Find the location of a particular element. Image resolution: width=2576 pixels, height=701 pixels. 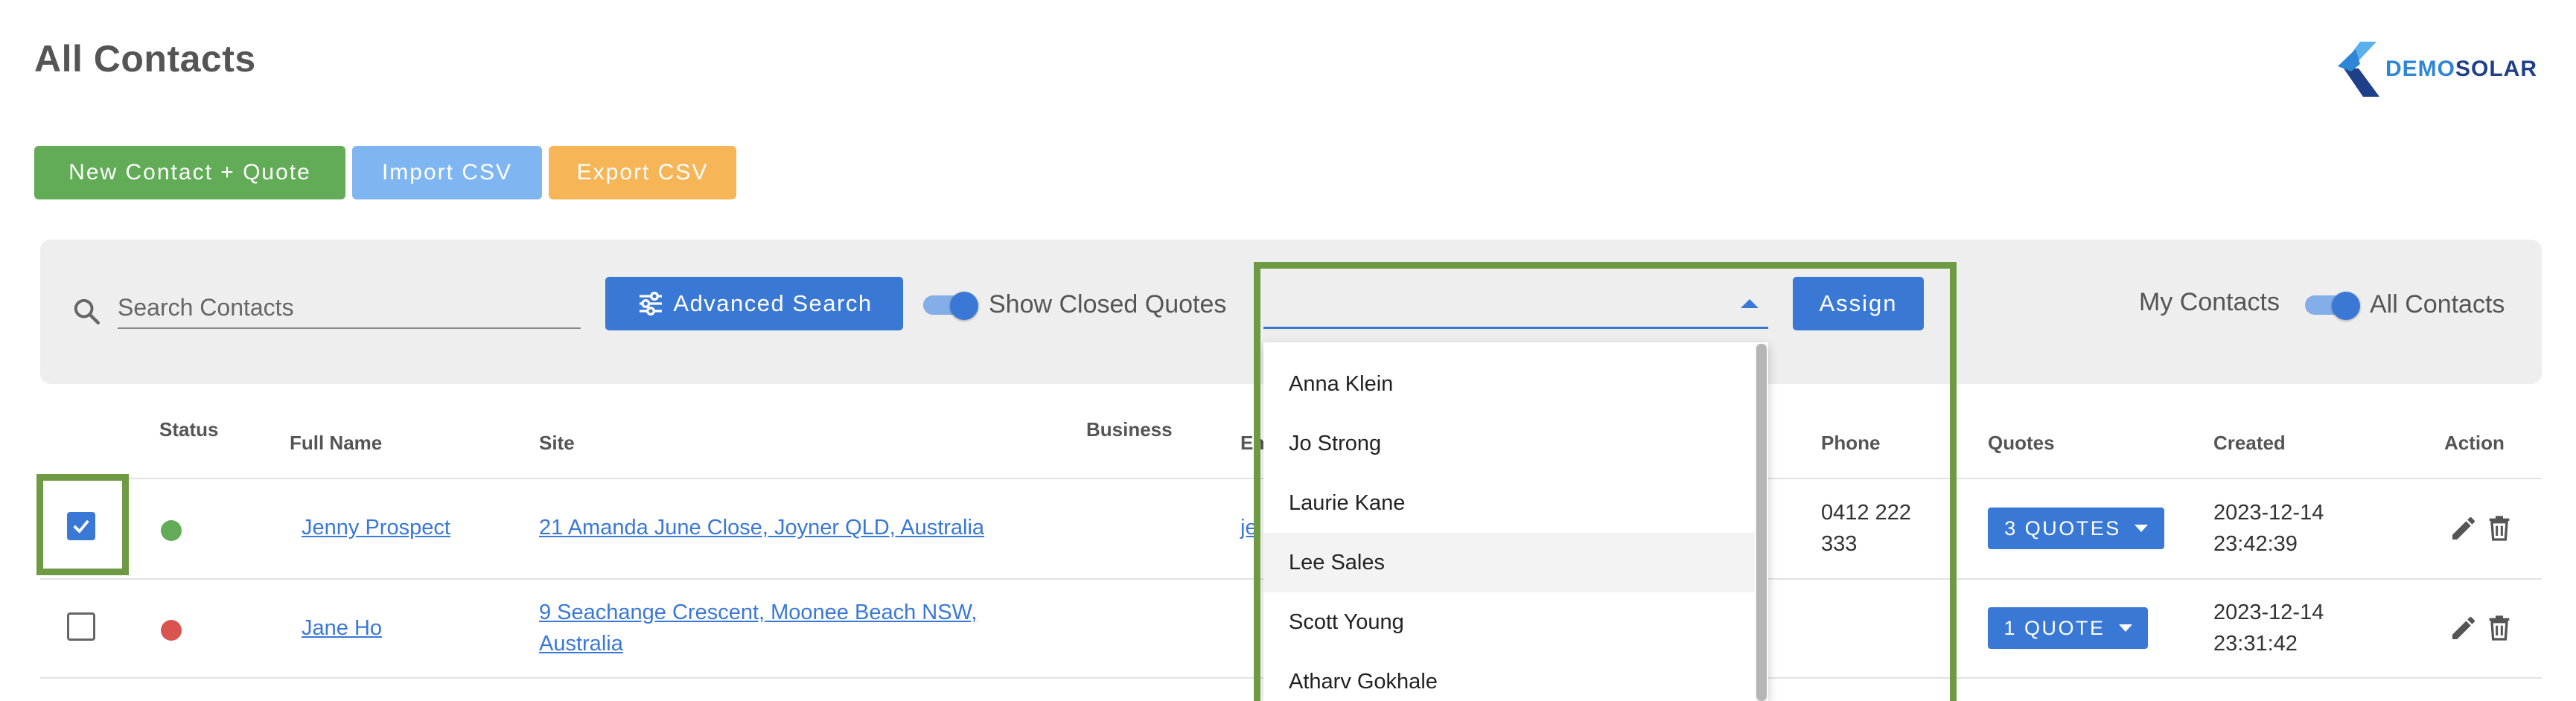

quotes-dropdown-button: 3 QUOTES is located at coordinates (2076, 528).